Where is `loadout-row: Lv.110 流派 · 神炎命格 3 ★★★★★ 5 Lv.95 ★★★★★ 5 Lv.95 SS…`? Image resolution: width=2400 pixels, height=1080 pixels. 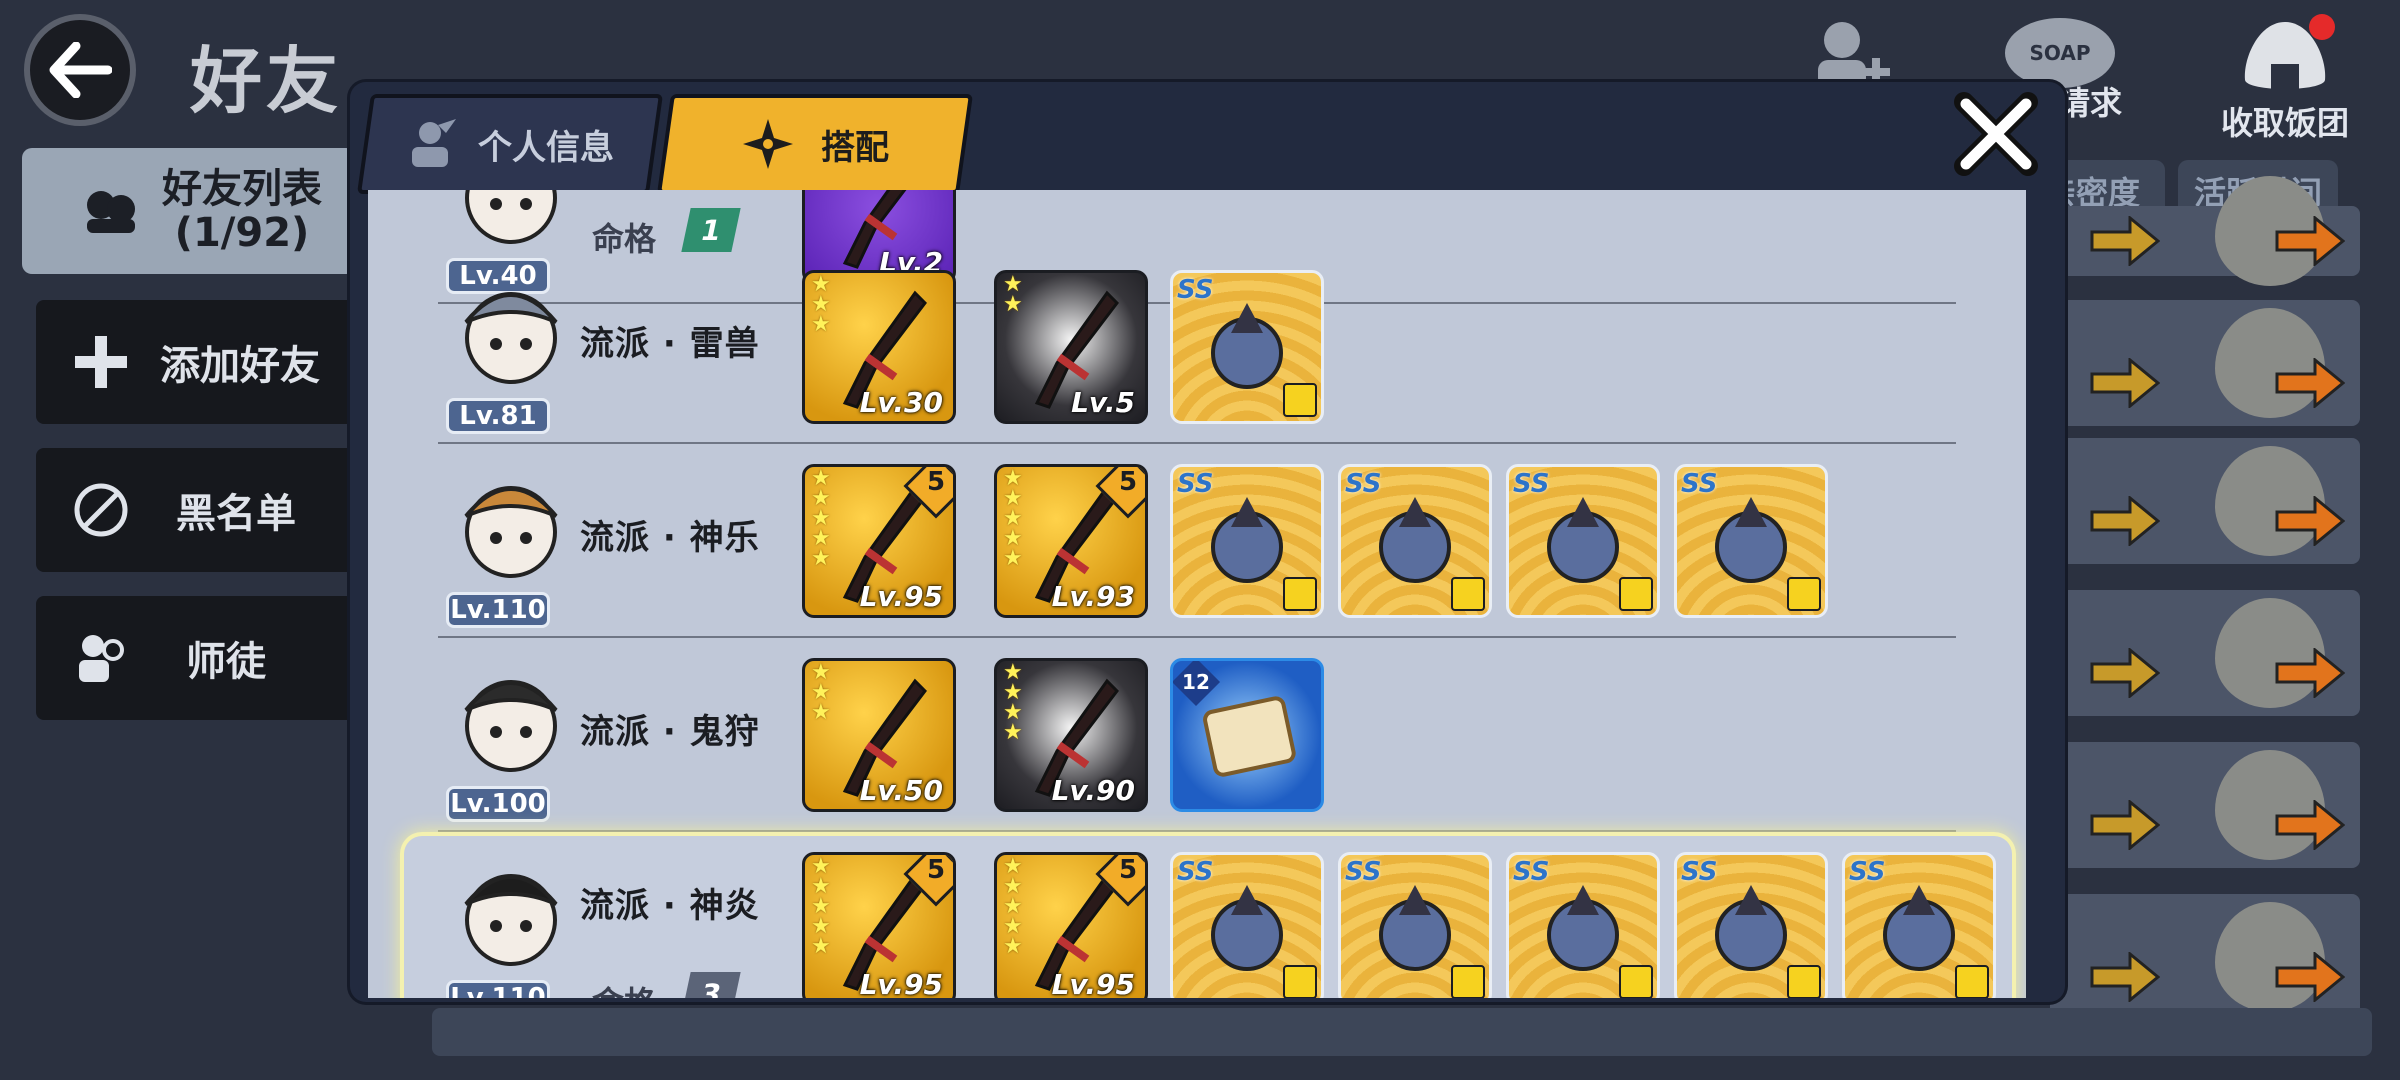
loadout-row: Lv.110 流派 · 神炎命格 3 ★★★★★ 5 Lv.95 ★★★★★ 5 Lv.95 SS… is located at coordinates (1208, 915).